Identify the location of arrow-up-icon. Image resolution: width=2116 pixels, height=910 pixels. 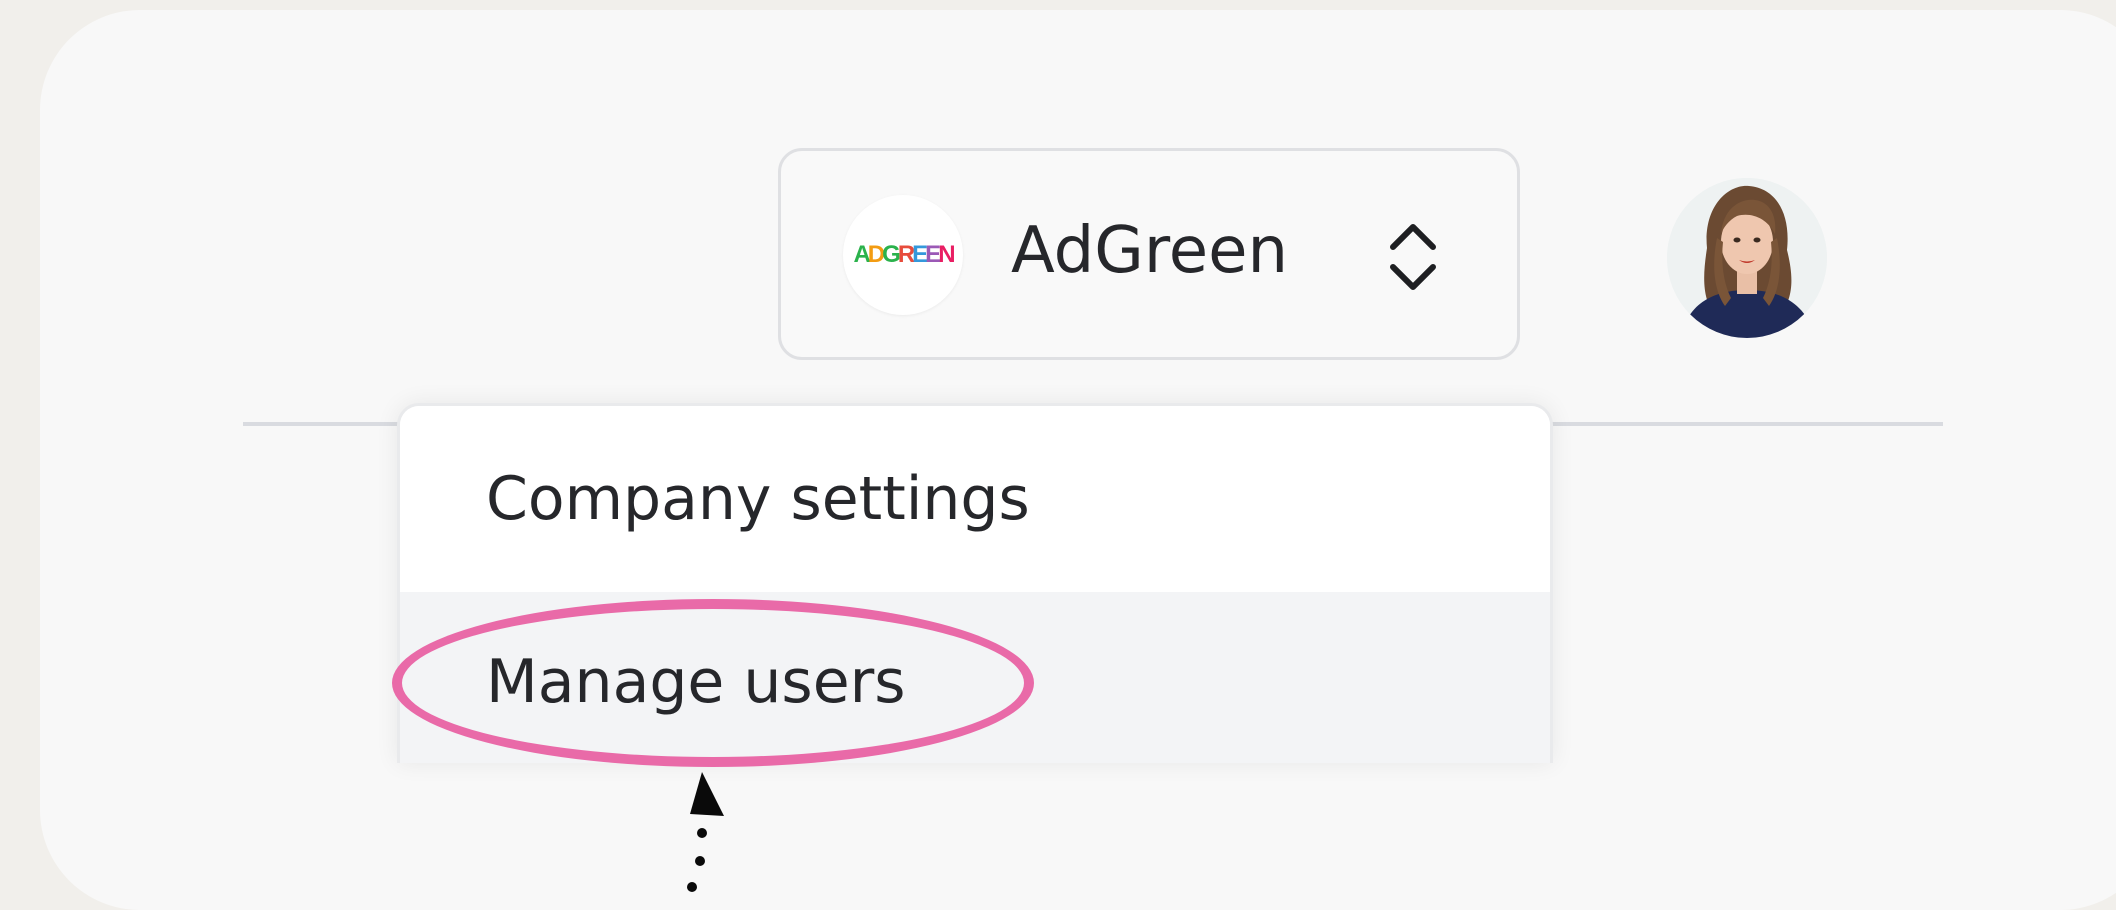
(705, 832).